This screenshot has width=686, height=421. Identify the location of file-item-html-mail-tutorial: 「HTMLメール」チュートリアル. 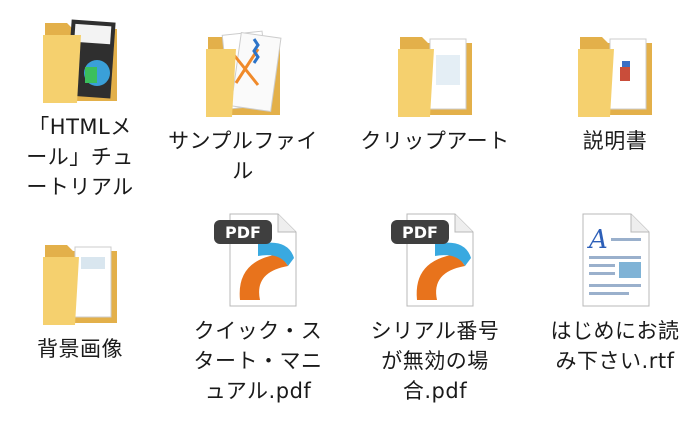
(82, 104).